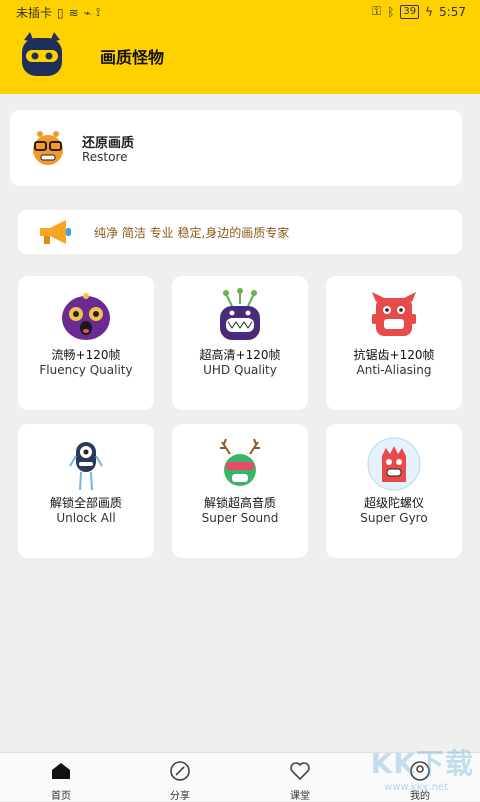  I want to click on tile-subtitle: Anti-Aliasing, so click(394, 370).